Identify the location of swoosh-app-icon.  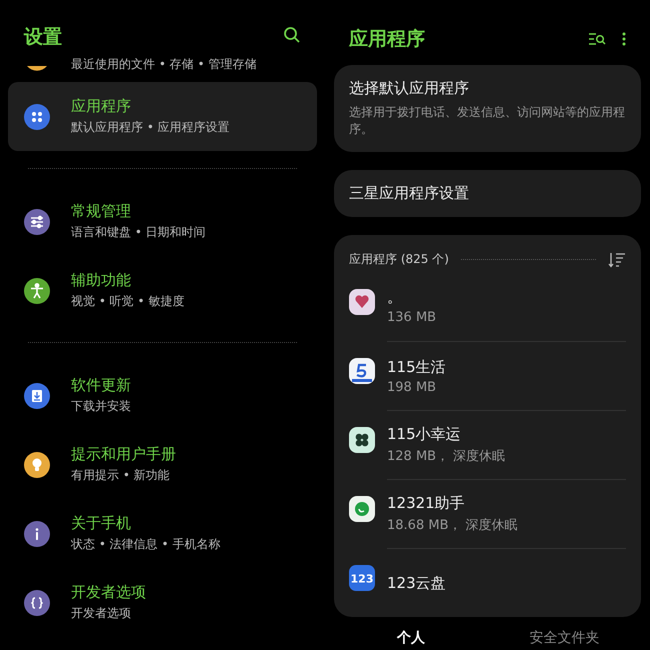
(362, 371).